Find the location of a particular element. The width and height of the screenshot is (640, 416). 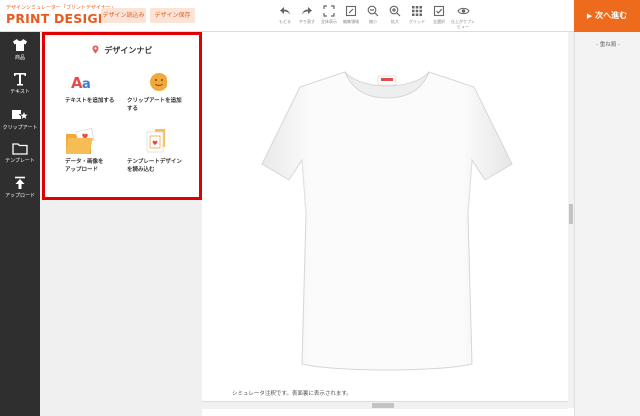

nav-template-label-1: テンプレートデザイン is located at coordinates (154, 162).